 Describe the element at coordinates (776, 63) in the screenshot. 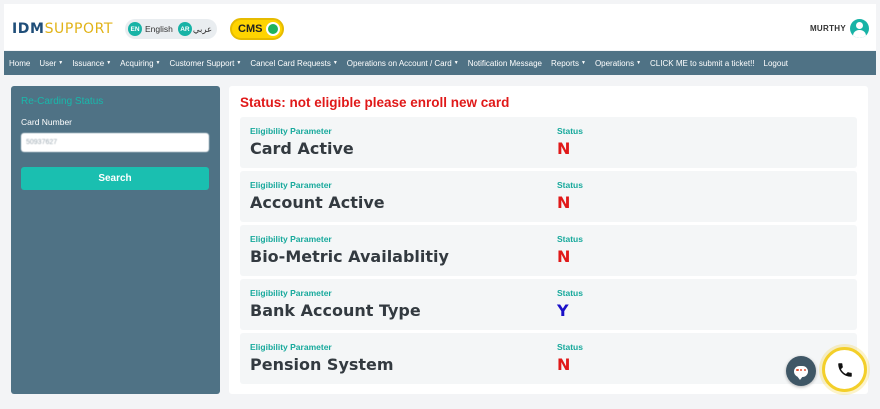

I see `nav-logout: Logout` at that location.